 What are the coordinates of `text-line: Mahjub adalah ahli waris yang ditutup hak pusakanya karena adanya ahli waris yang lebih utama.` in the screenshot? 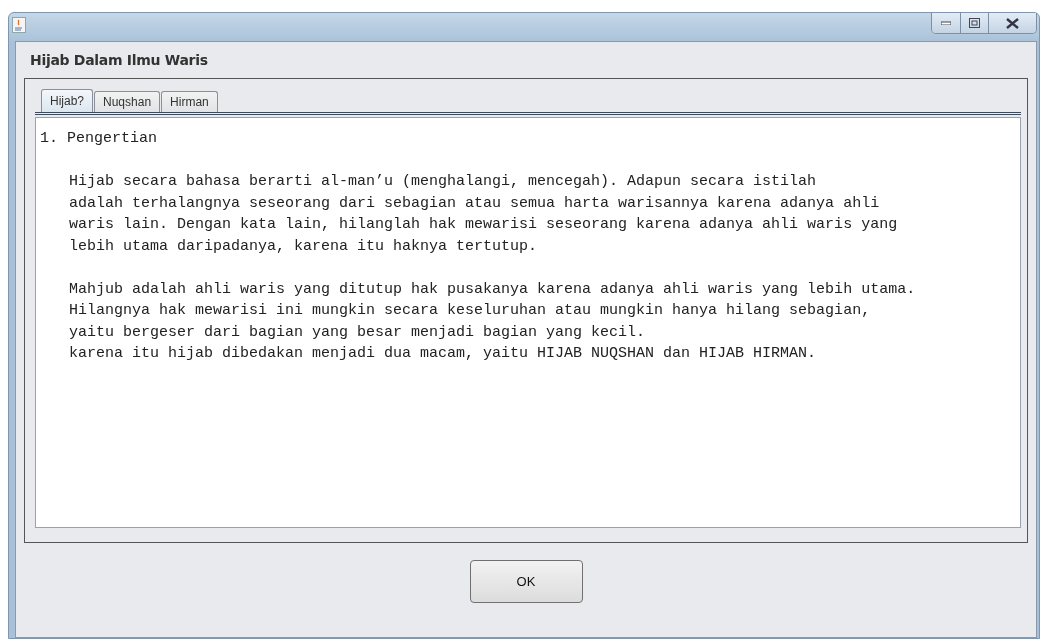 It's located at (492, 289).